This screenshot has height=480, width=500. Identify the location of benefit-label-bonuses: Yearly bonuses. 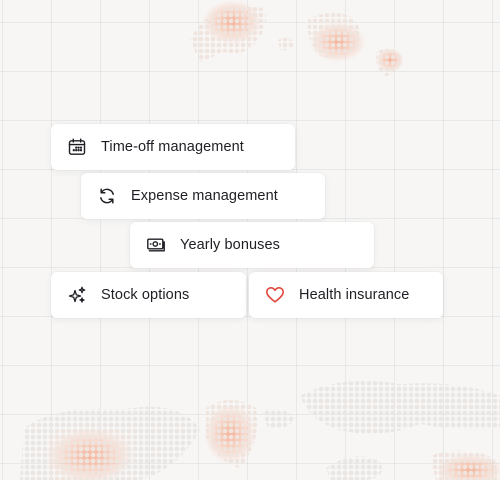
(230, 245).